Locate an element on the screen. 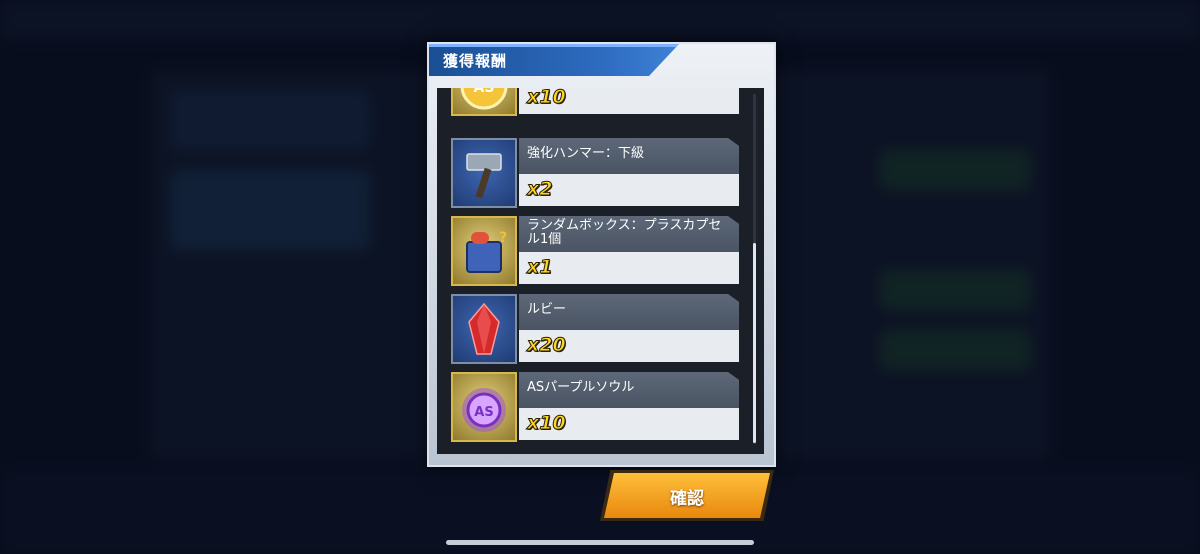 Image resolution: width=1200 pixels, height=554 pixels. reward-item-name-bar: ランダムボックス：プラスカプセル1個 is located at coordinates (629, 234).